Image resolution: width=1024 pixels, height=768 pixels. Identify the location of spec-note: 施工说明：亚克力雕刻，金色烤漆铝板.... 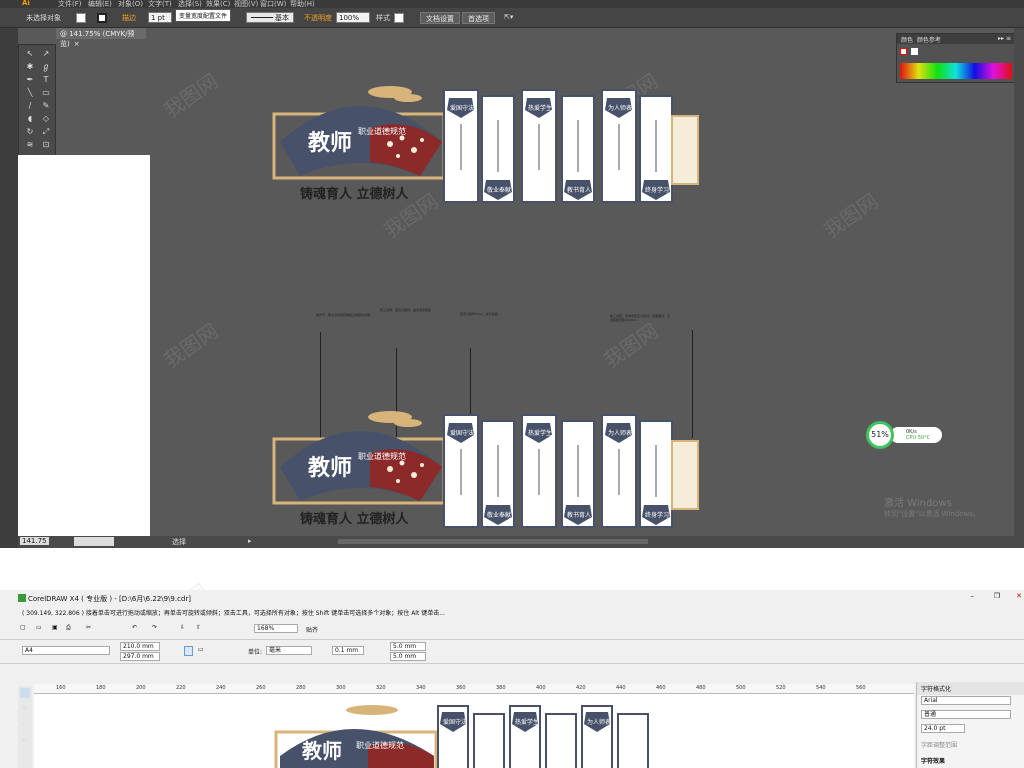
(407, 310).